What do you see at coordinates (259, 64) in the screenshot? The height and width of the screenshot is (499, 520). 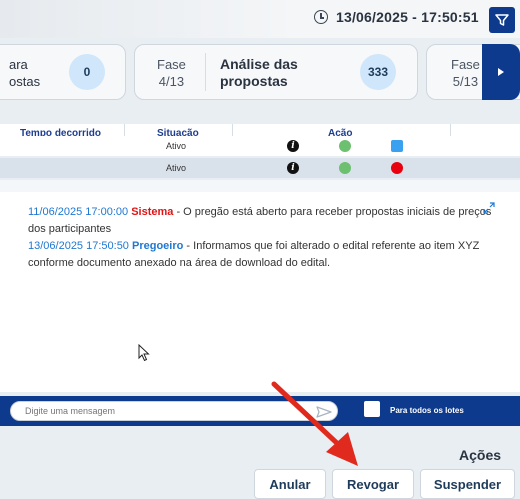 I see `phase-name-line1: Análise das` at bounding box center [259, 64].